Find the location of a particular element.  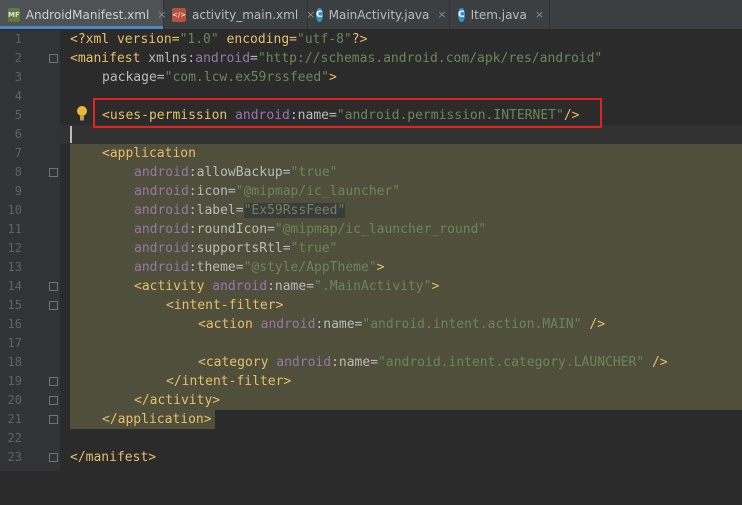

tab-label: AndroidManifest.xml is located at coordinates (87, 14).